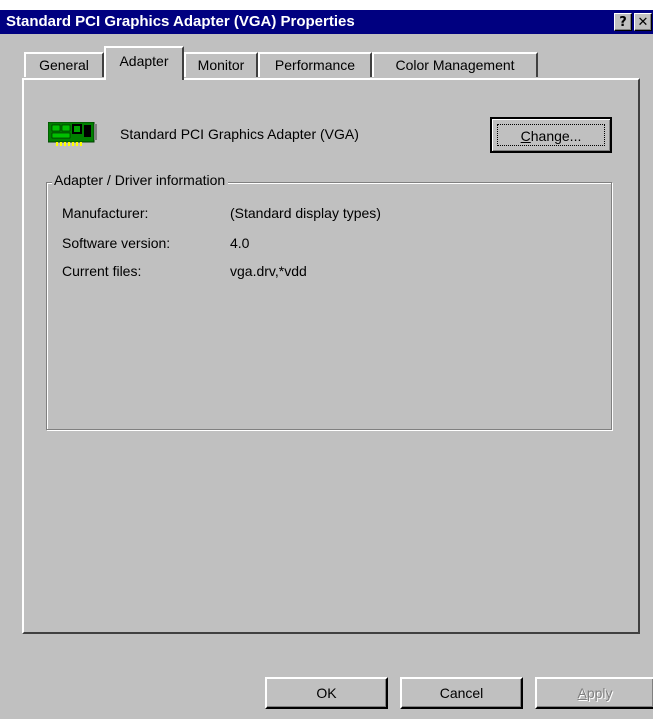 The image size is (653, 719). Describe the element at coordinates (525, 136) in the screenshot. I see `change-button-mnemonic: C` at that location.